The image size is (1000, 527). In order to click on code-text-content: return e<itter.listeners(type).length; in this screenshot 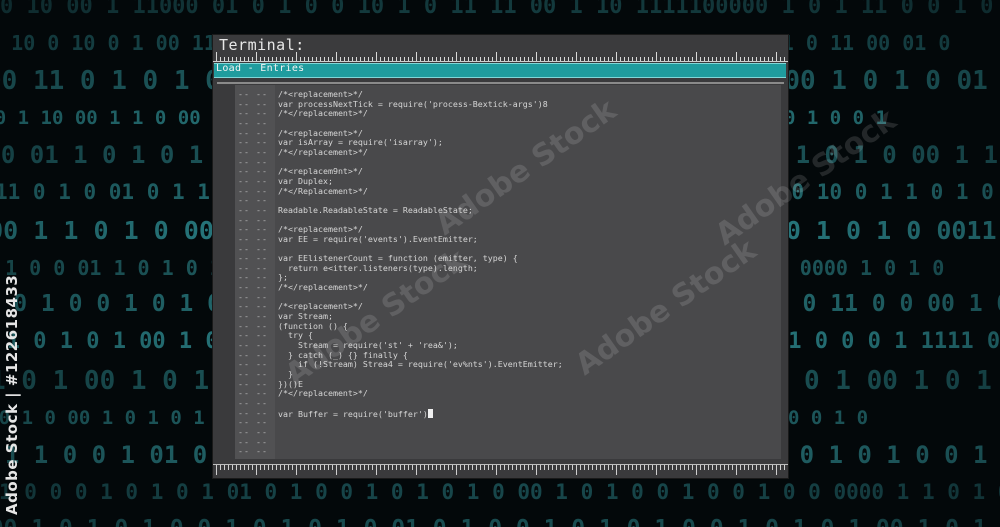, I will do `click(378, 267)`.